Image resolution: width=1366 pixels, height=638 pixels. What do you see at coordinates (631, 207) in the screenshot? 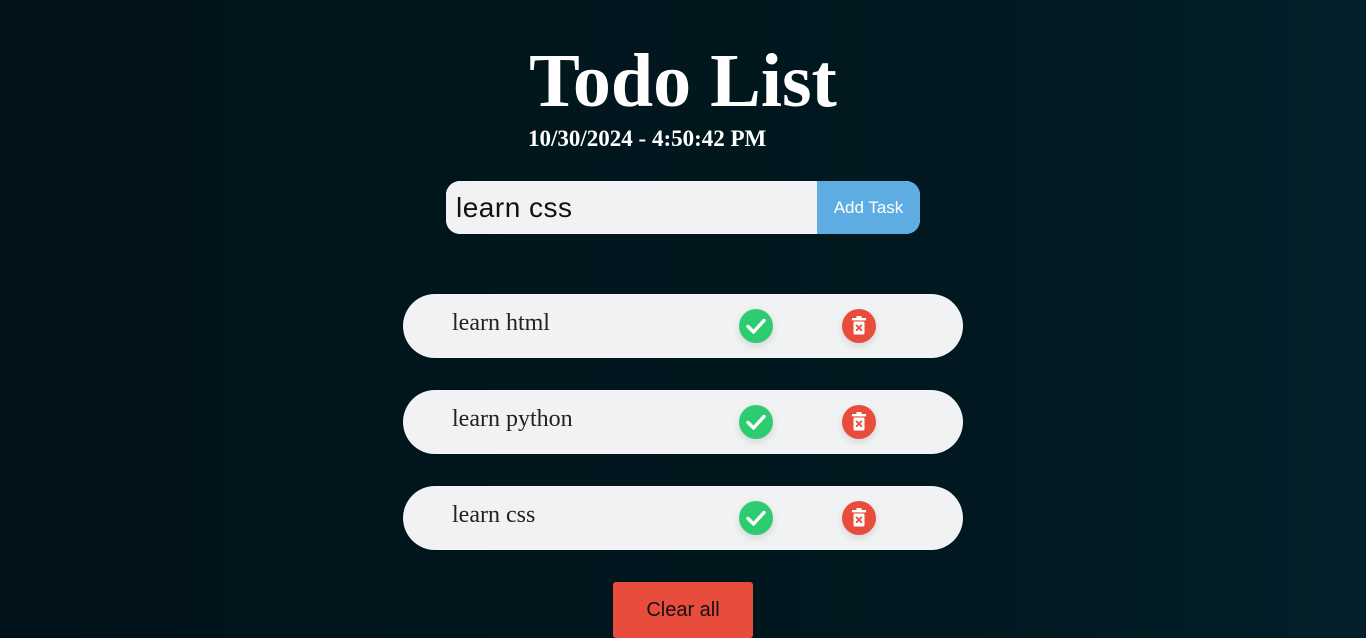
I see `task-input` at bounding box center [631, 207].